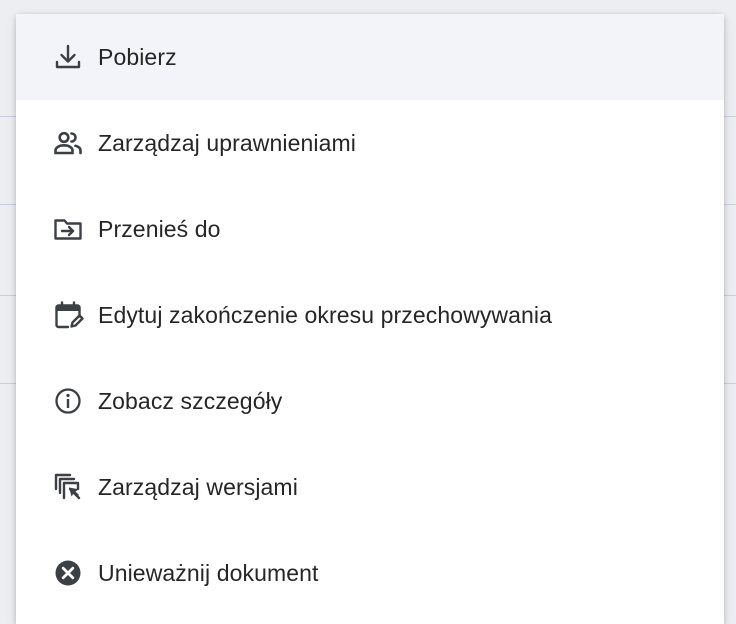  Describe the element at coordinates (370, 143) in the screenshot. I see `menu-item-manage-permissions: Zarządzaj uprawnieniami` at that location.